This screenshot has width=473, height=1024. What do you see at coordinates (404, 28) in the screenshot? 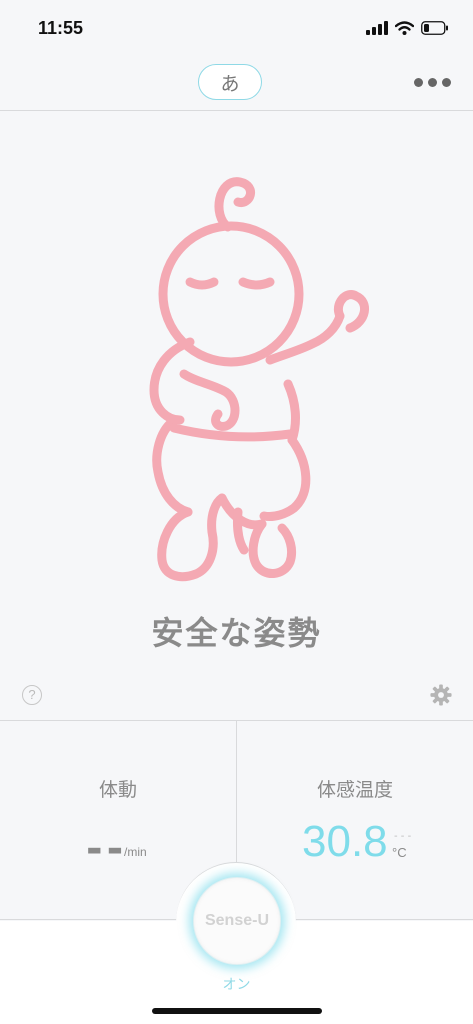
I see `wifi-icon` at bounding box center [404, 28].